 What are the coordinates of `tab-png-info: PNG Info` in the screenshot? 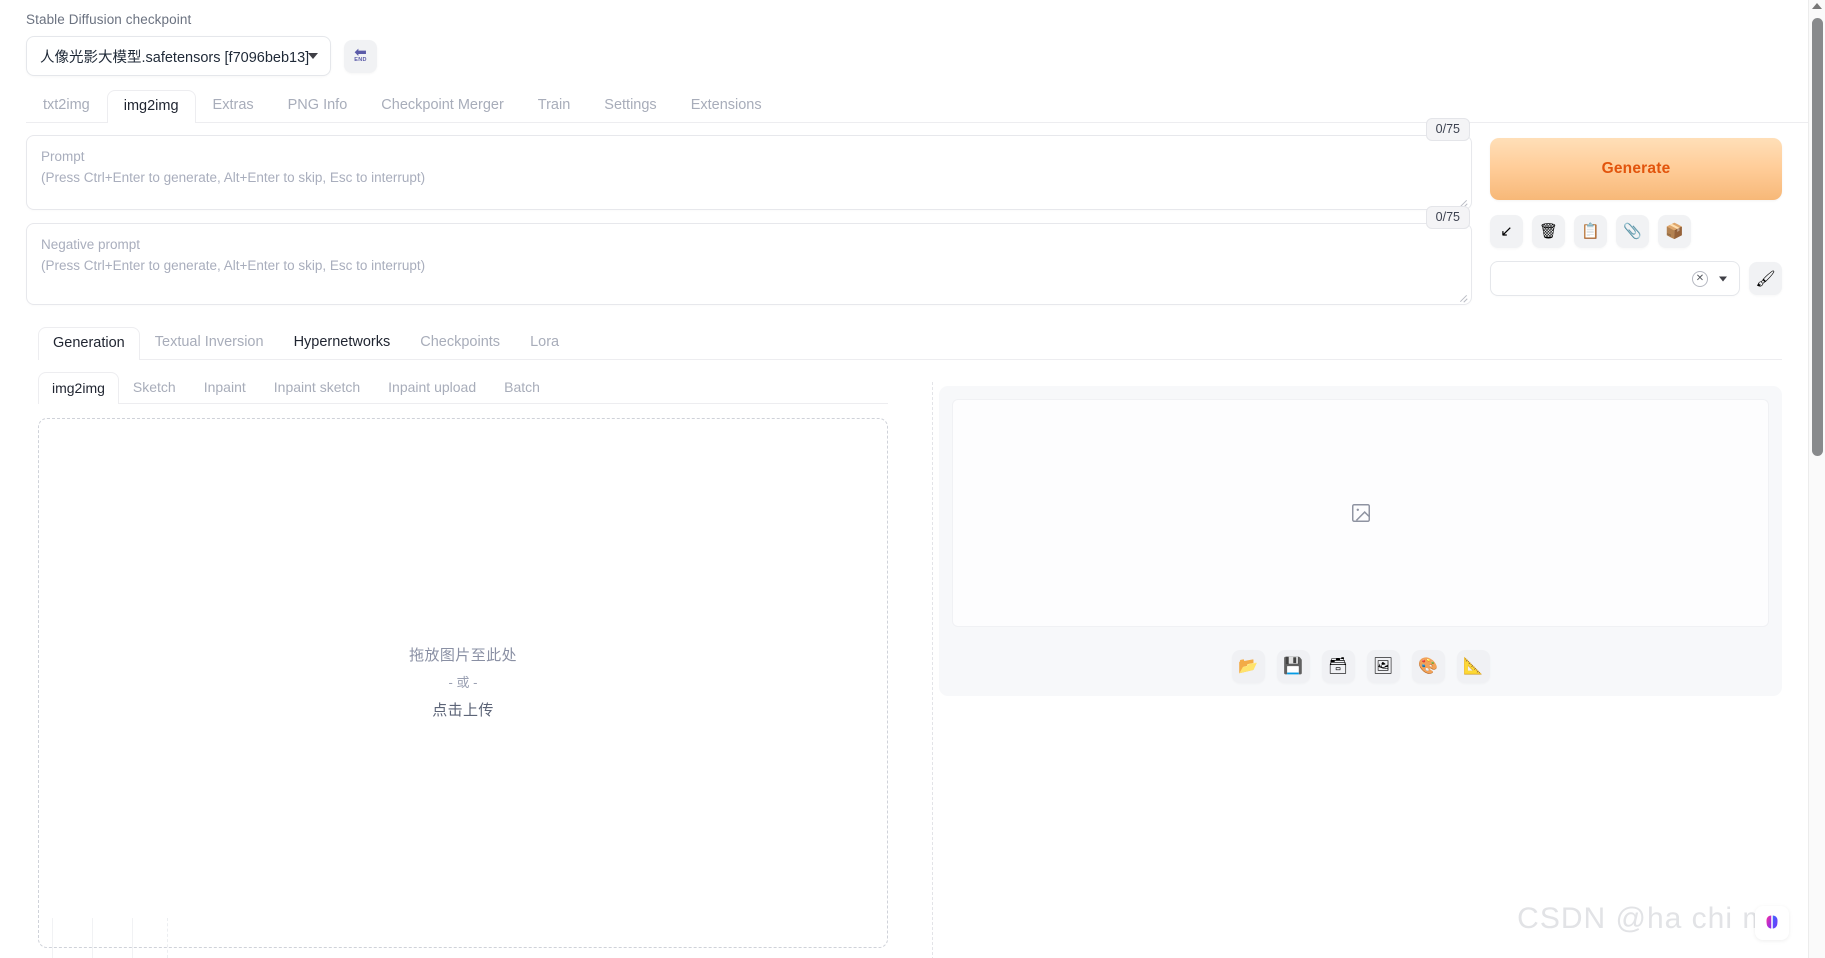 It's located at (318, 105).